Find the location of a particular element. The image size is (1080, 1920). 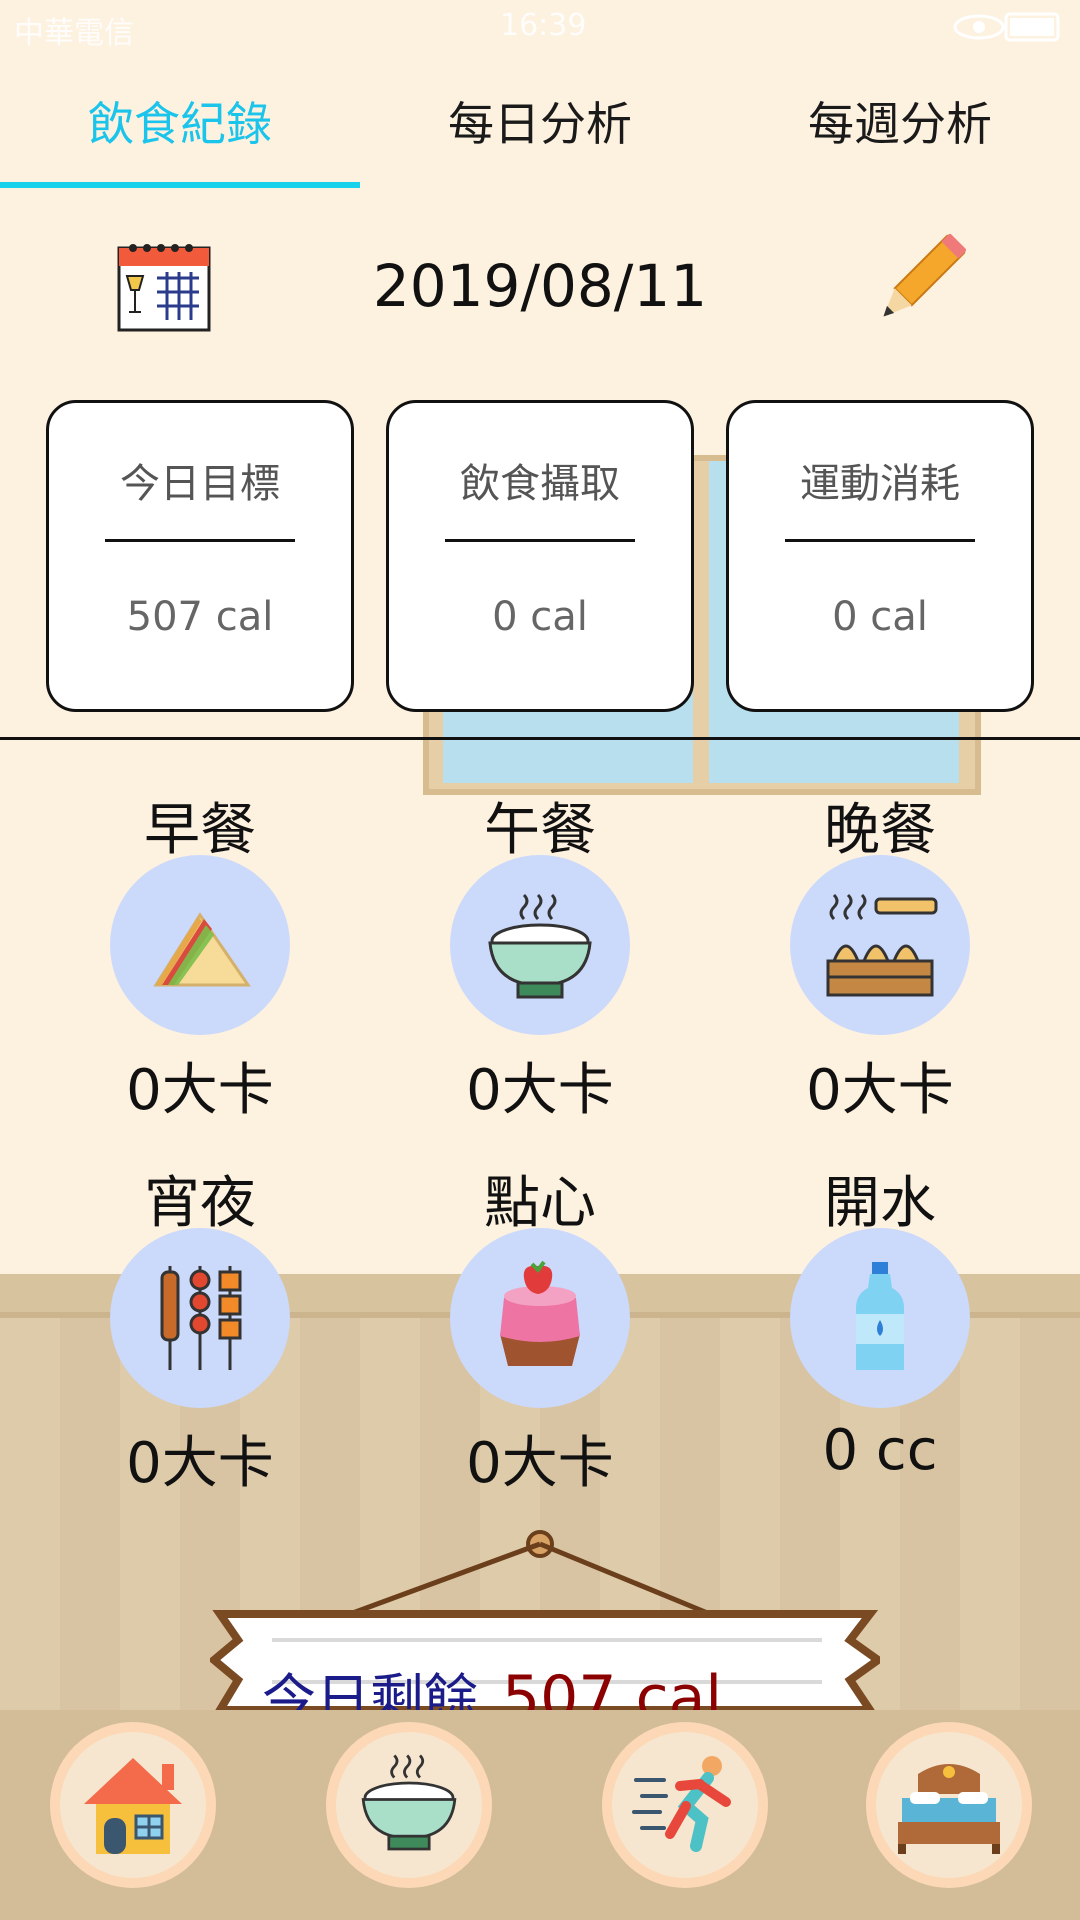

tab-diet-record: 飲食紀錄 is located at coordinates (180, 124).